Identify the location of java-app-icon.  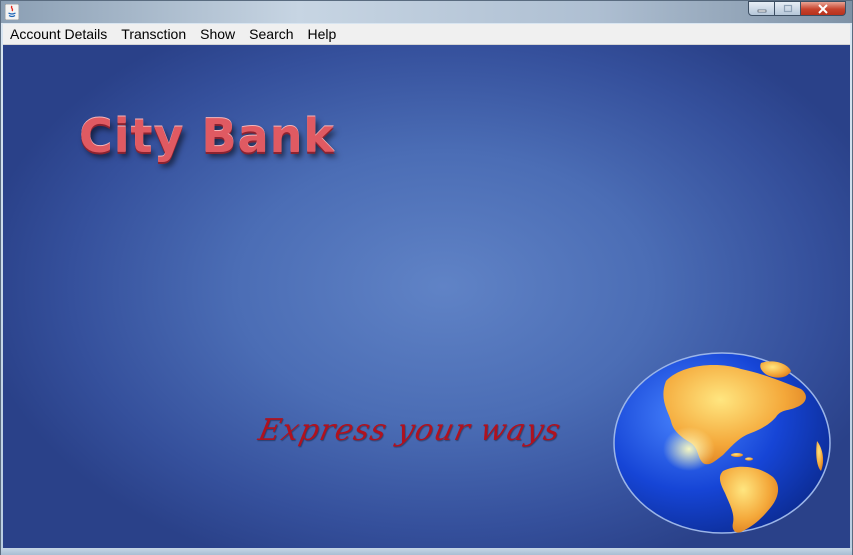
(12, 12).